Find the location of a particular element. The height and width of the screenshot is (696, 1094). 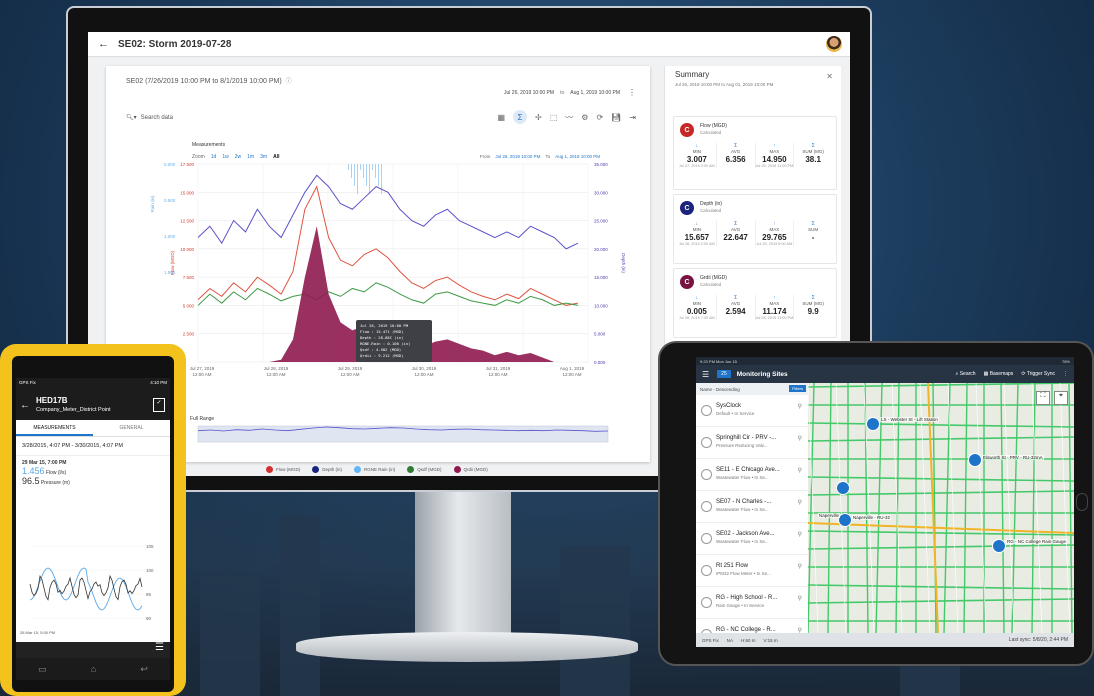

legend-item: Qsdf (MGD) is located at coordinates (424, 469).